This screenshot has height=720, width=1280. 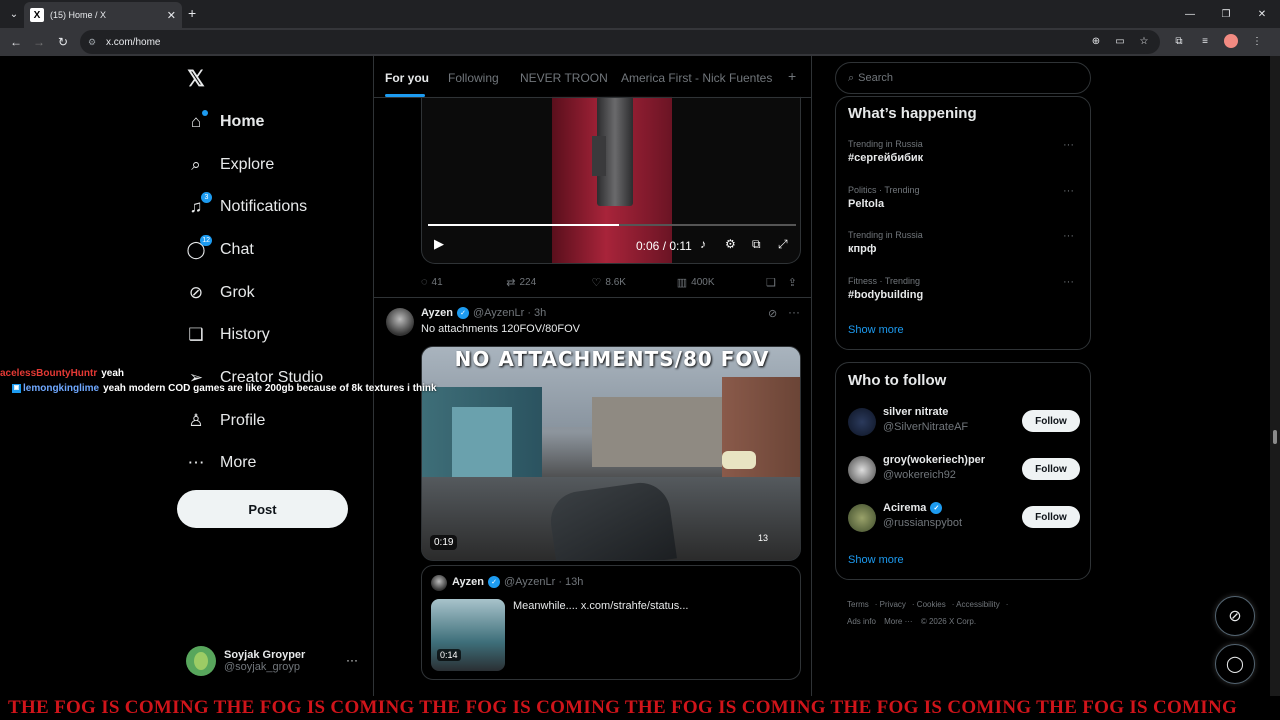 I want to click on restore-button: ❐, so click(x=1226, y=14).